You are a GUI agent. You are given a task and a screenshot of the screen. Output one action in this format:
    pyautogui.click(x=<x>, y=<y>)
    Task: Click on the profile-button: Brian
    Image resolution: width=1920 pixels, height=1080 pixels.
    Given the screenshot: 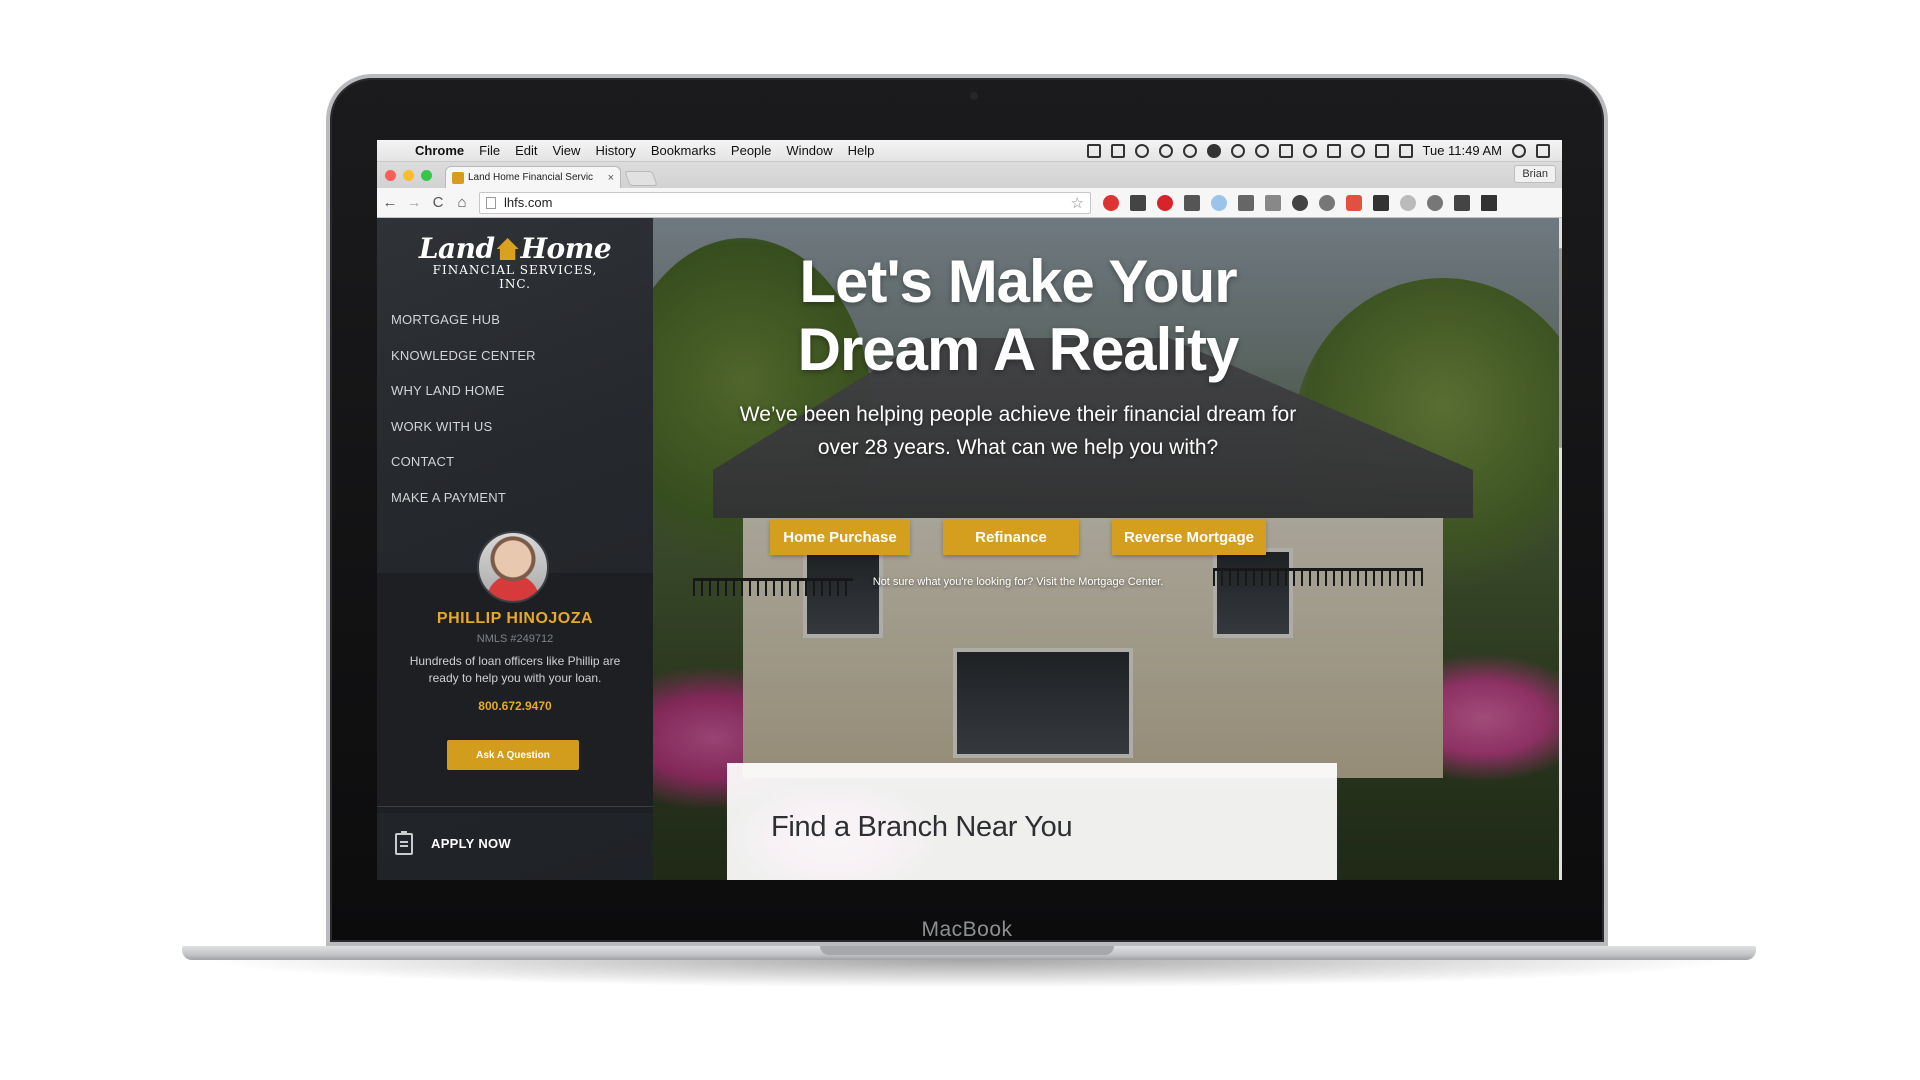 What is the action you would take?
    pyautogui.click(x=1535, y=174)
    